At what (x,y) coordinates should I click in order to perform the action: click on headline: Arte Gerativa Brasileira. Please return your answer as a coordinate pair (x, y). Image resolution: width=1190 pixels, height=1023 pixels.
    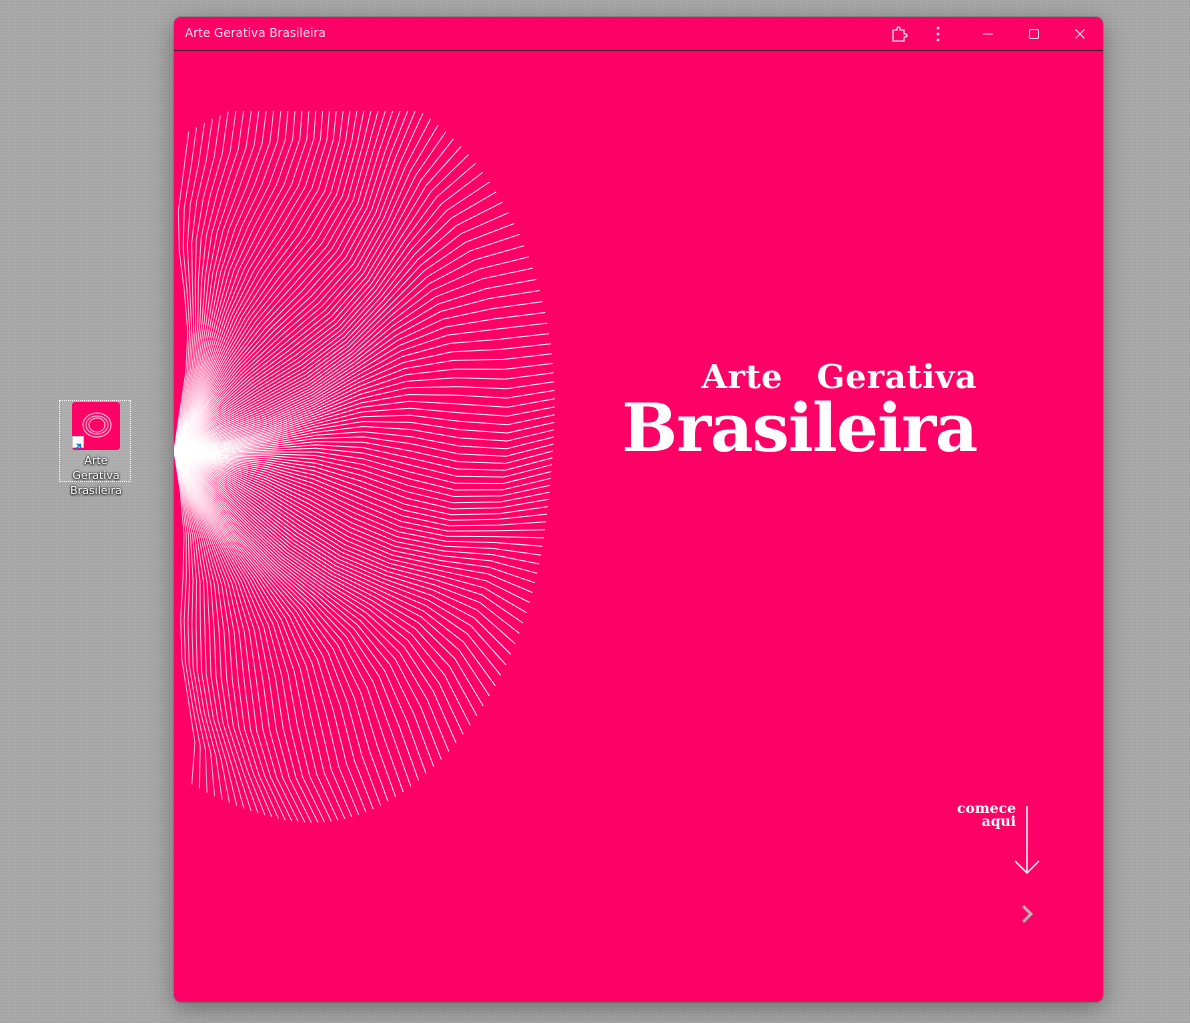
    Looking at the image, I should click on (776, 412).